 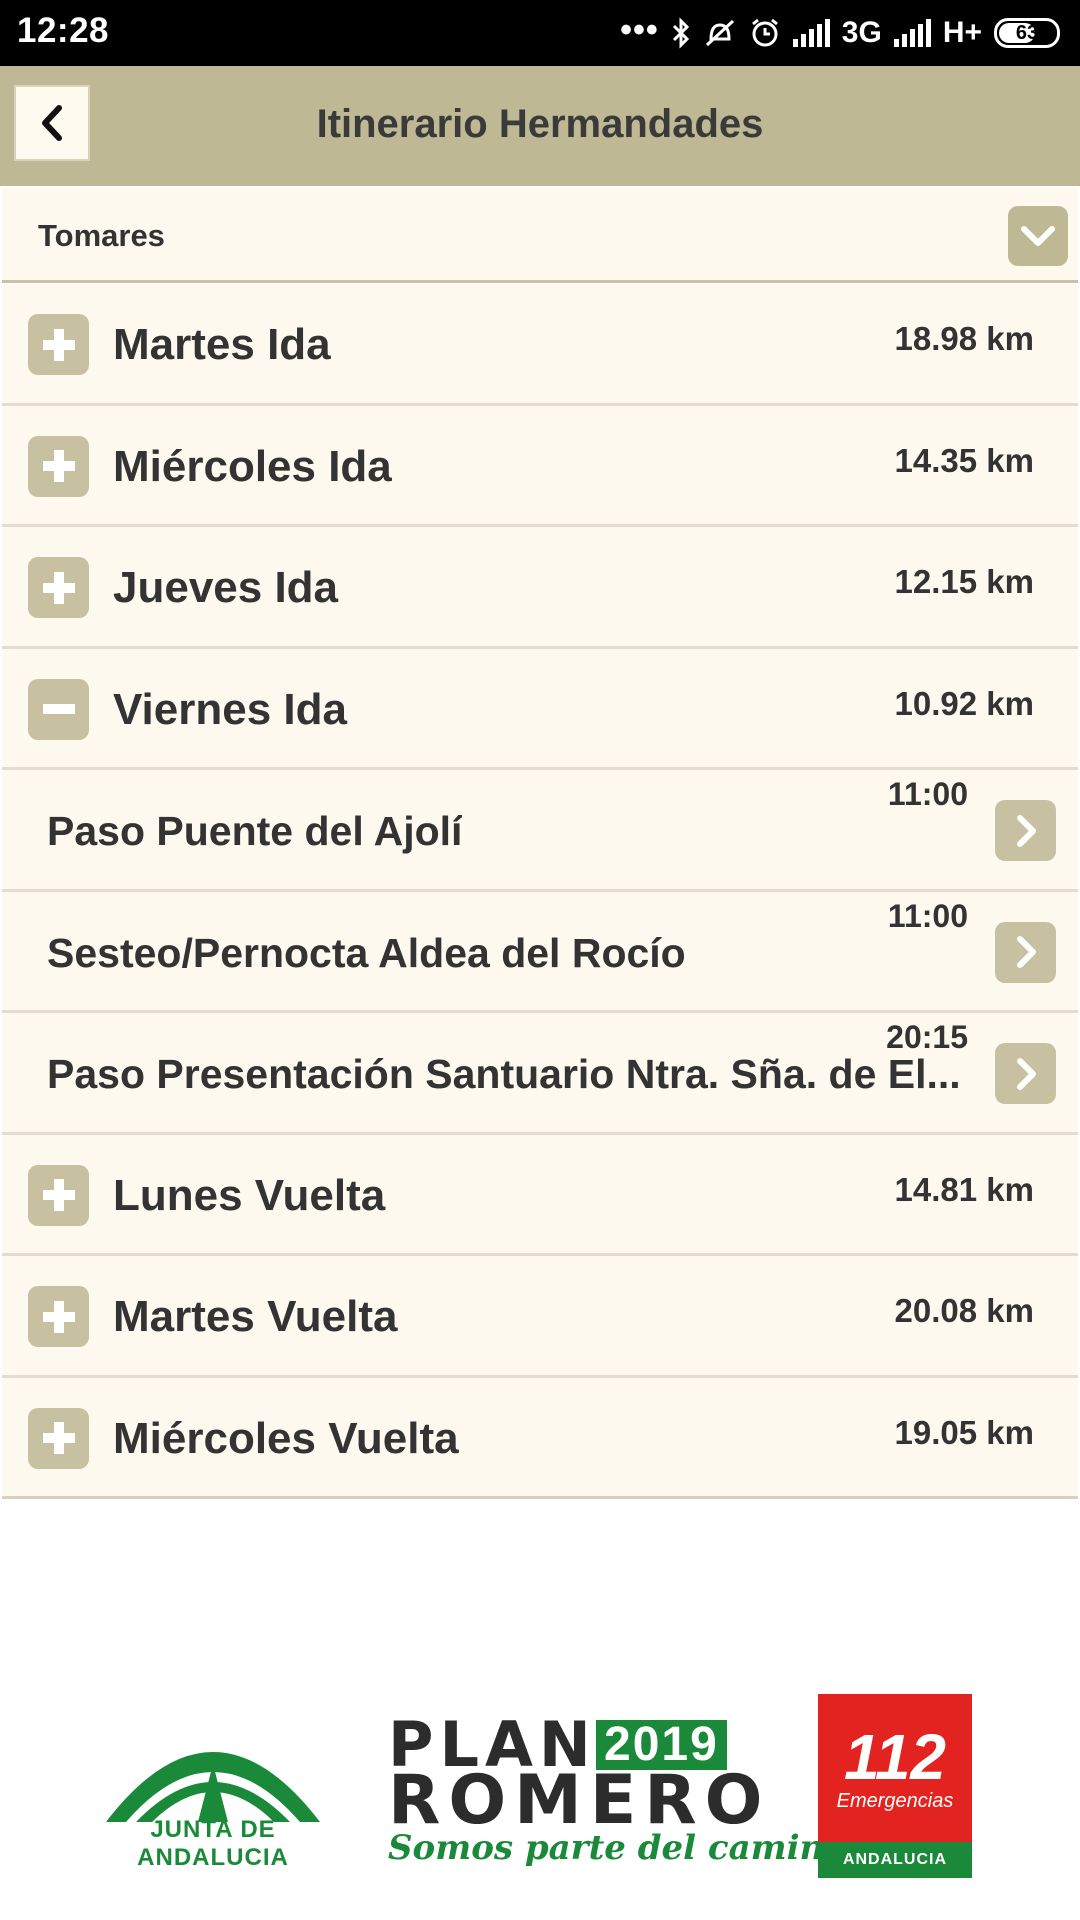 What do you see at coordinates (366, 952) in the screenshot?
I see `stop-label: Sesteo/Pernocta Aldea del Rocío` at bounding box center [366, 952].